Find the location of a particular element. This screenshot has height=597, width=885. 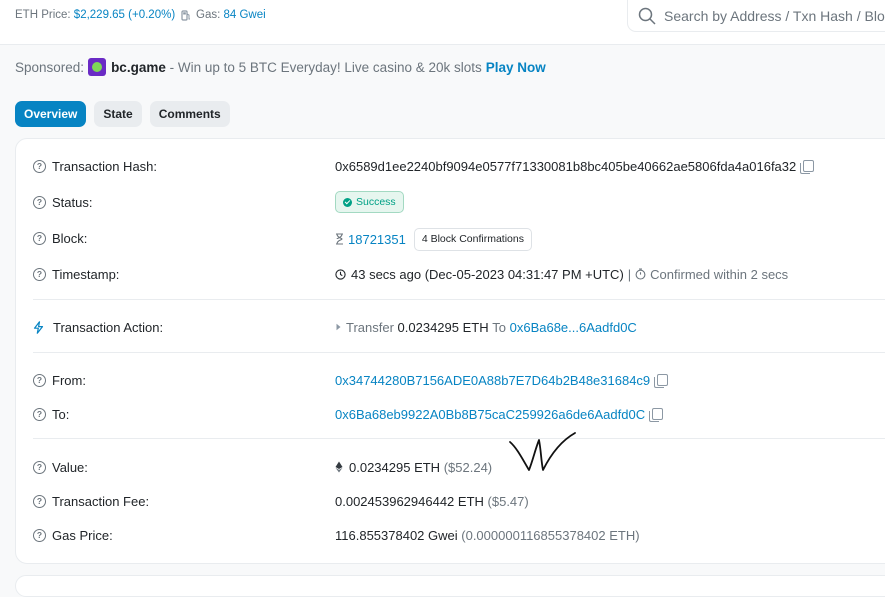

from-label: From: is located at coordinates (69, 380).